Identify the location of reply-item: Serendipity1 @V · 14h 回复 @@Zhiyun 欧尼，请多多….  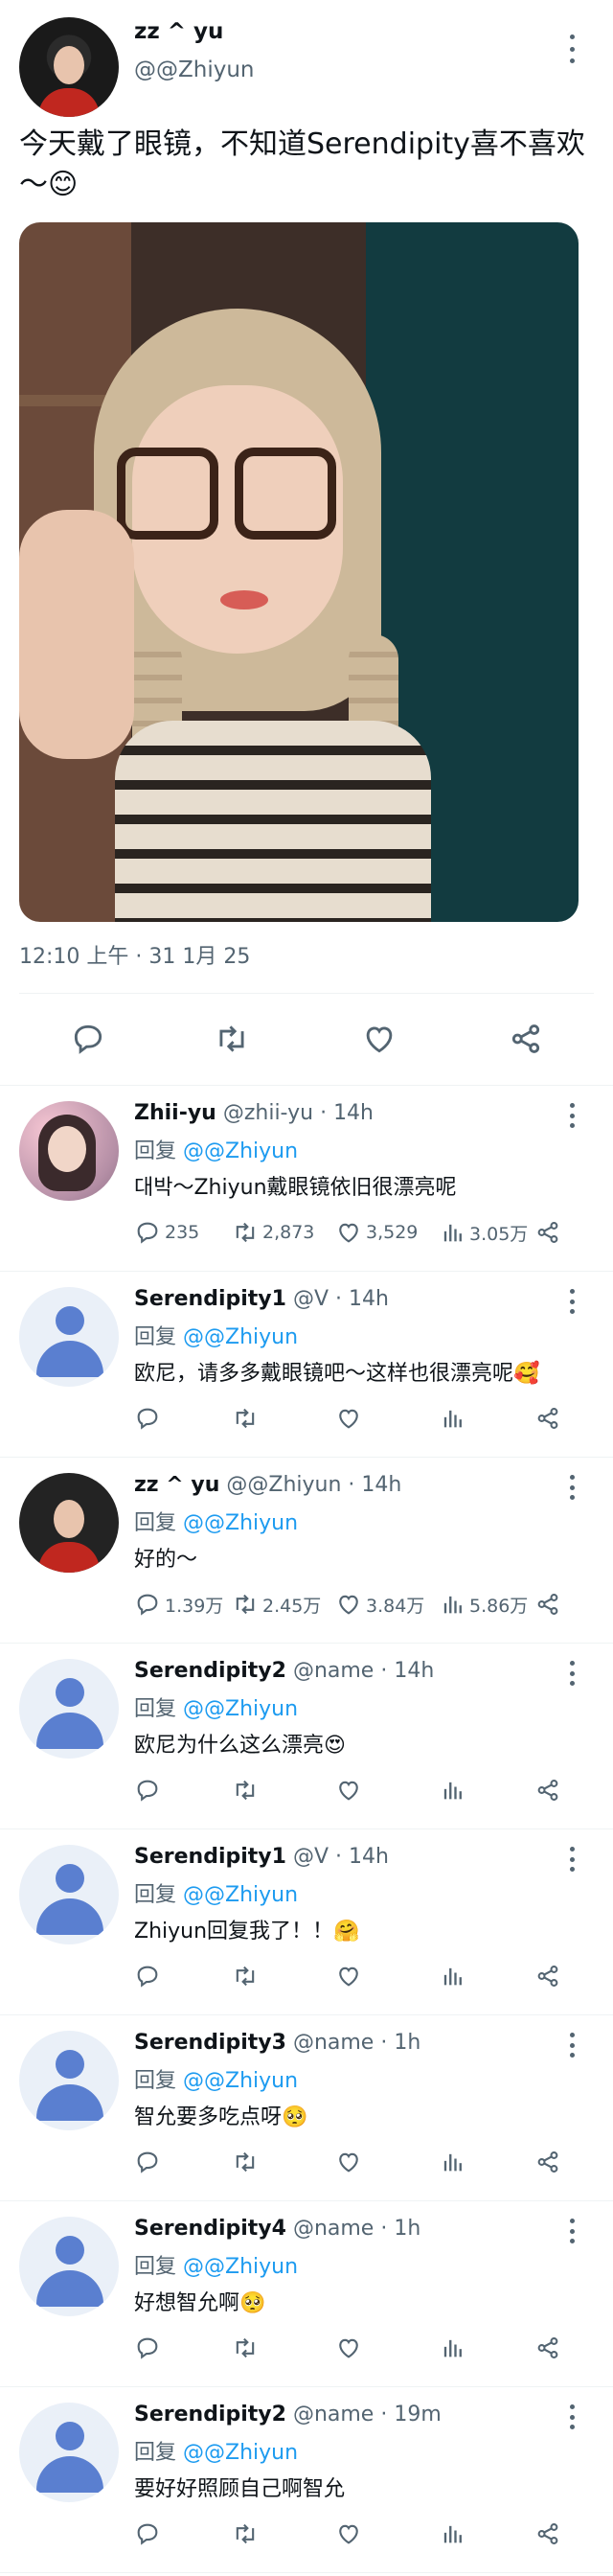
(306, 1365).